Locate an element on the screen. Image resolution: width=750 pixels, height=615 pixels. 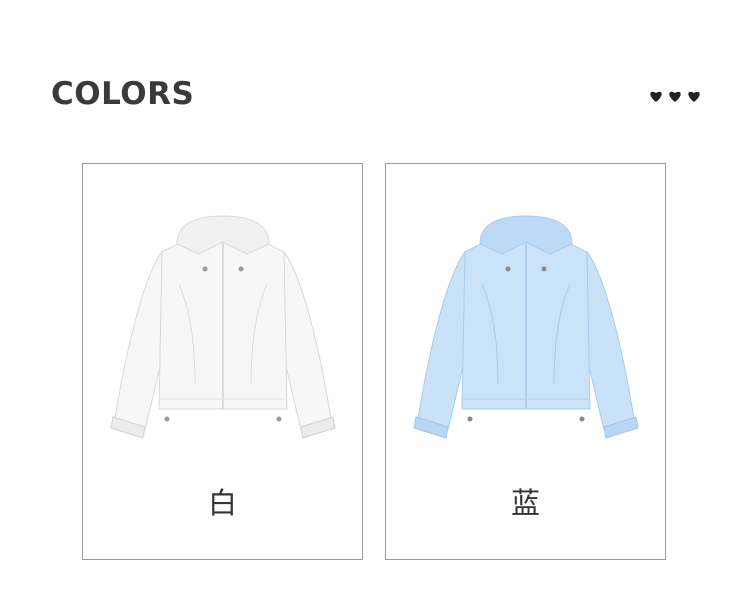
blue-jacket-image is located at coordinates (526, 327).